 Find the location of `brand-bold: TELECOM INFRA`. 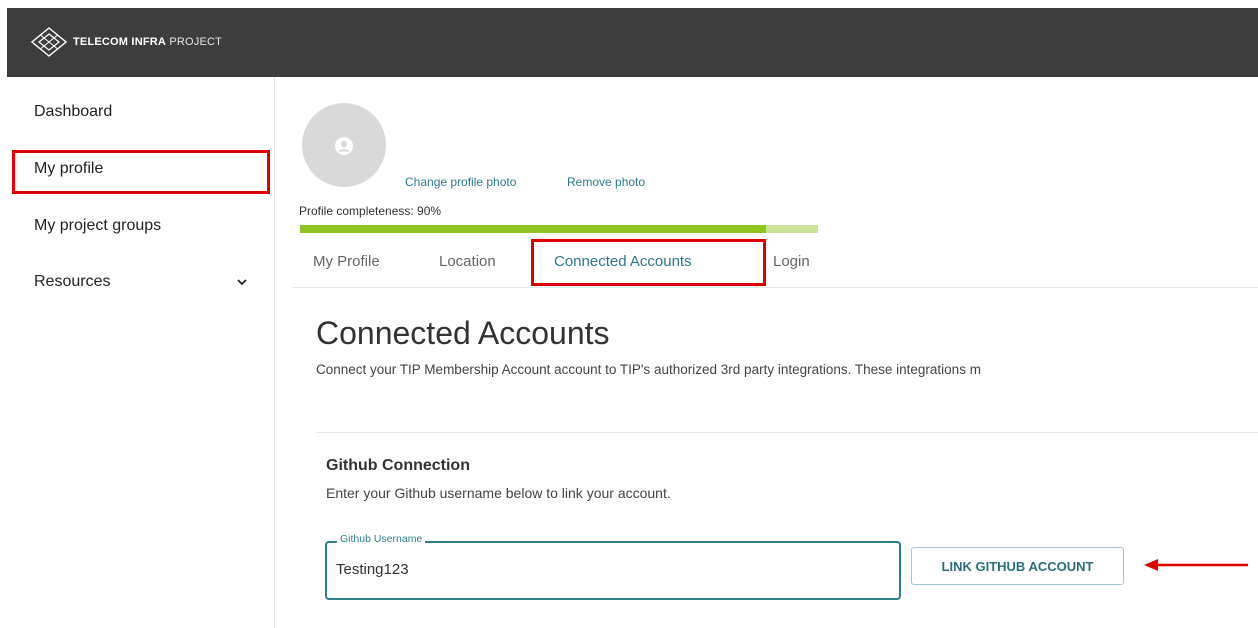

brand-bold: TELECOM INFRA is located at coordinates (120, 42).